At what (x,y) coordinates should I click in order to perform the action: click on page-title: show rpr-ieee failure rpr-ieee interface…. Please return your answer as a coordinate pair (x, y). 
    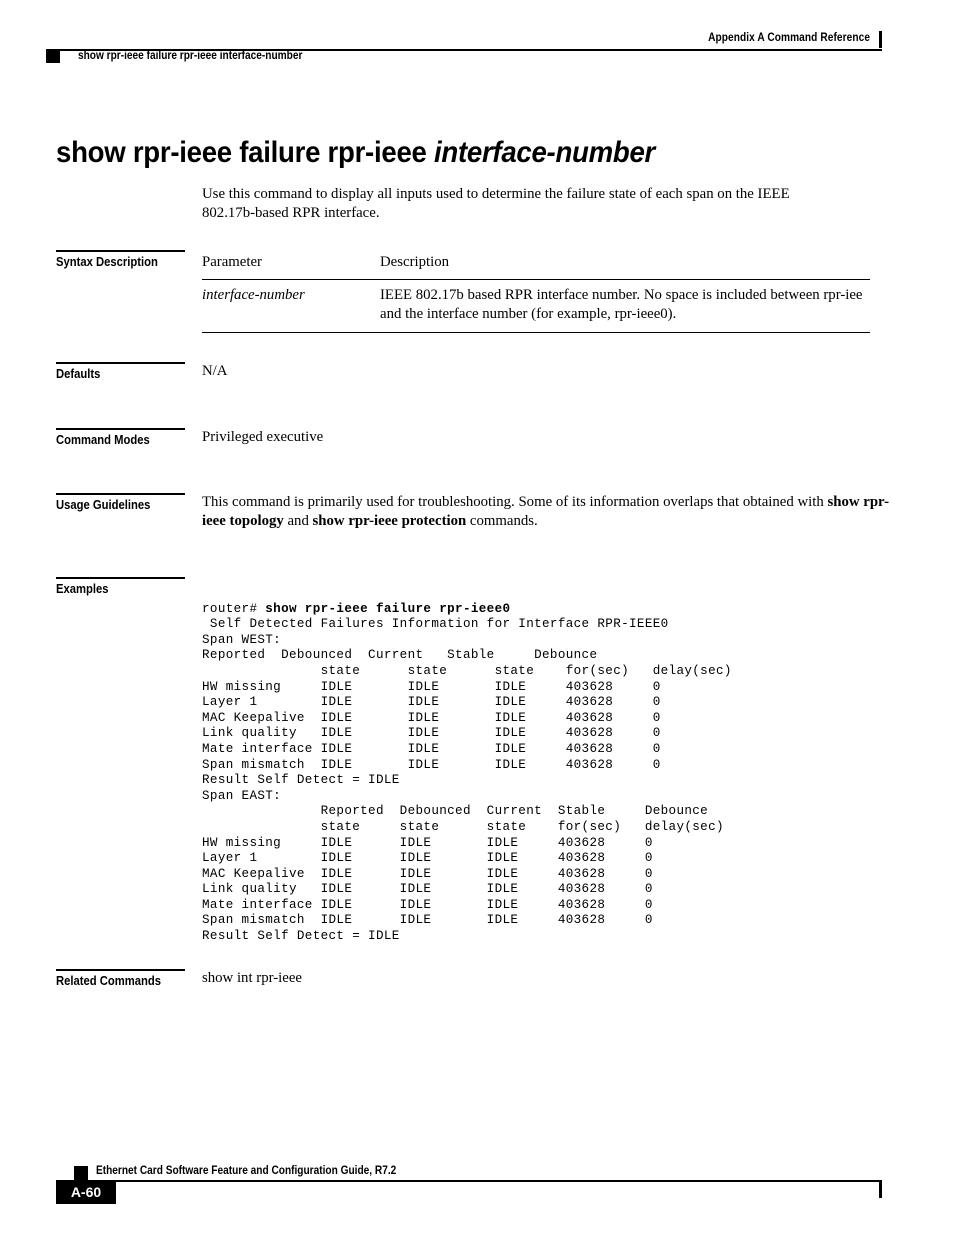
    Looking at the image, I should click on (355, 153).